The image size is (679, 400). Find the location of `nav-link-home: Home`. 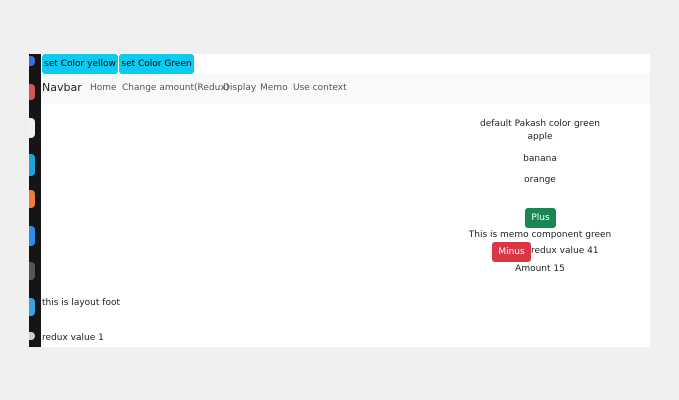

nav-link-home: Home is located at coordinates (103, 88).